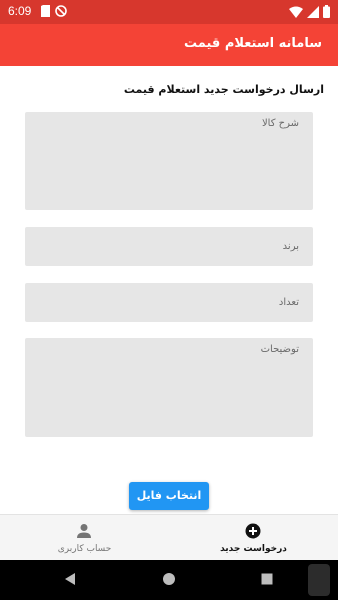  What do you see at coordinates (169, 161) in the screenshot?
I see `product-description-field: شرح کالا` at bounding box center [169, 161].